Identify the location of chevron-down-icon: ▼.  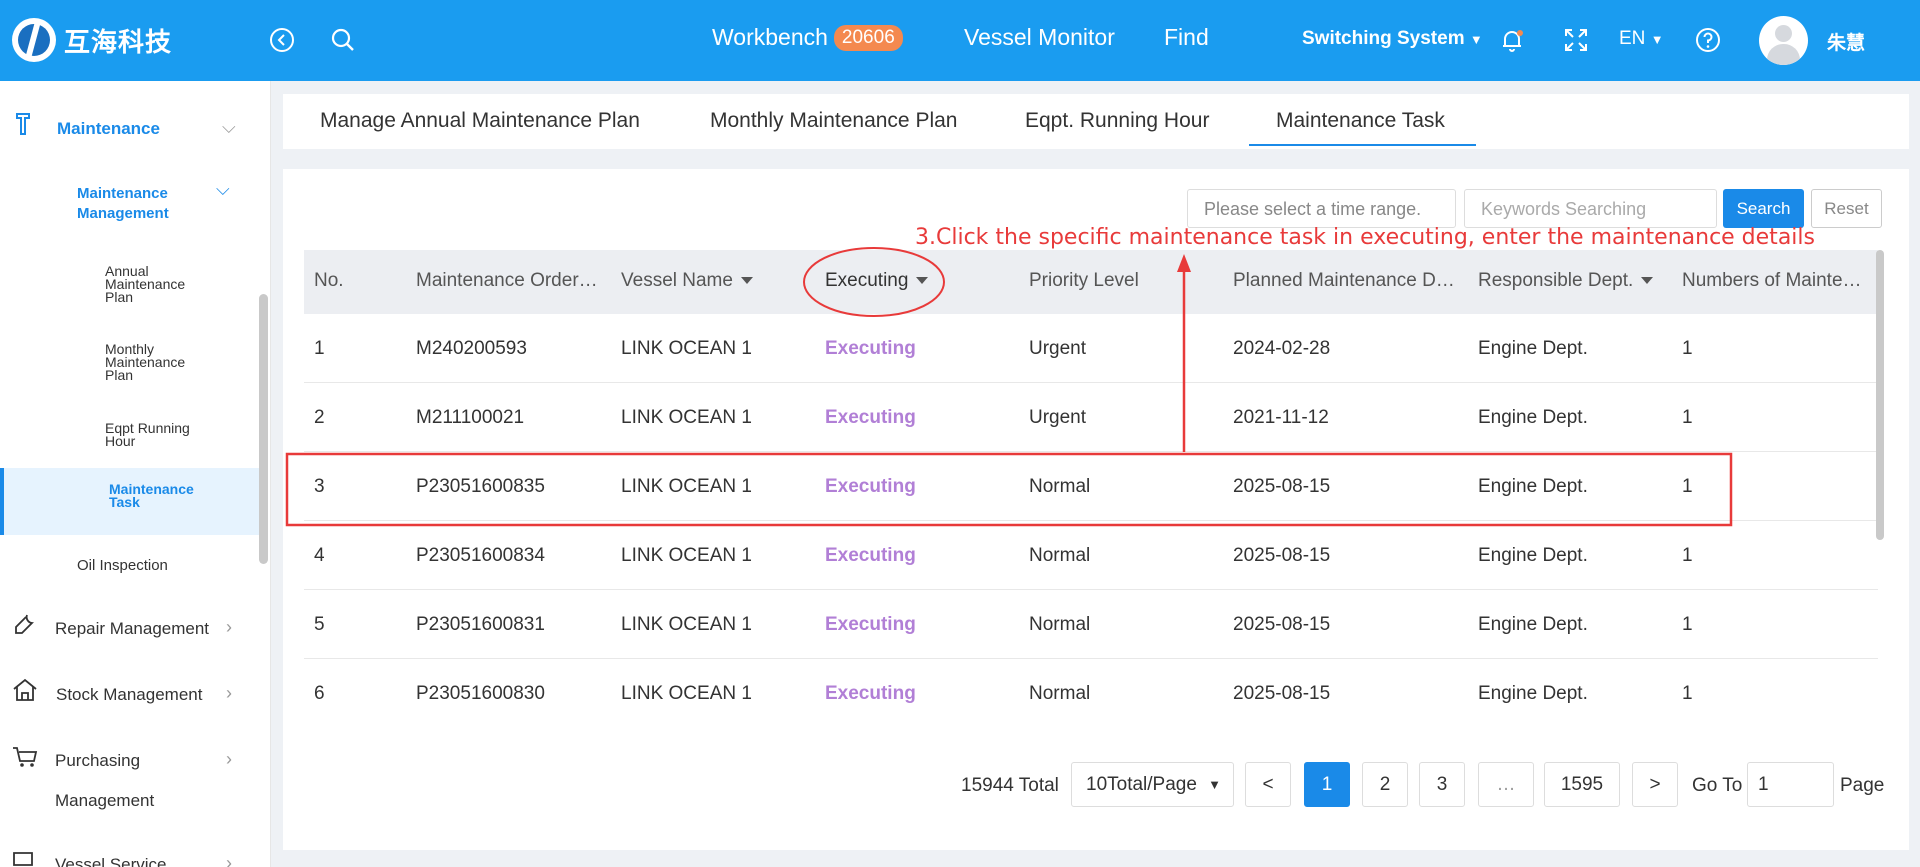
(1214, 784).